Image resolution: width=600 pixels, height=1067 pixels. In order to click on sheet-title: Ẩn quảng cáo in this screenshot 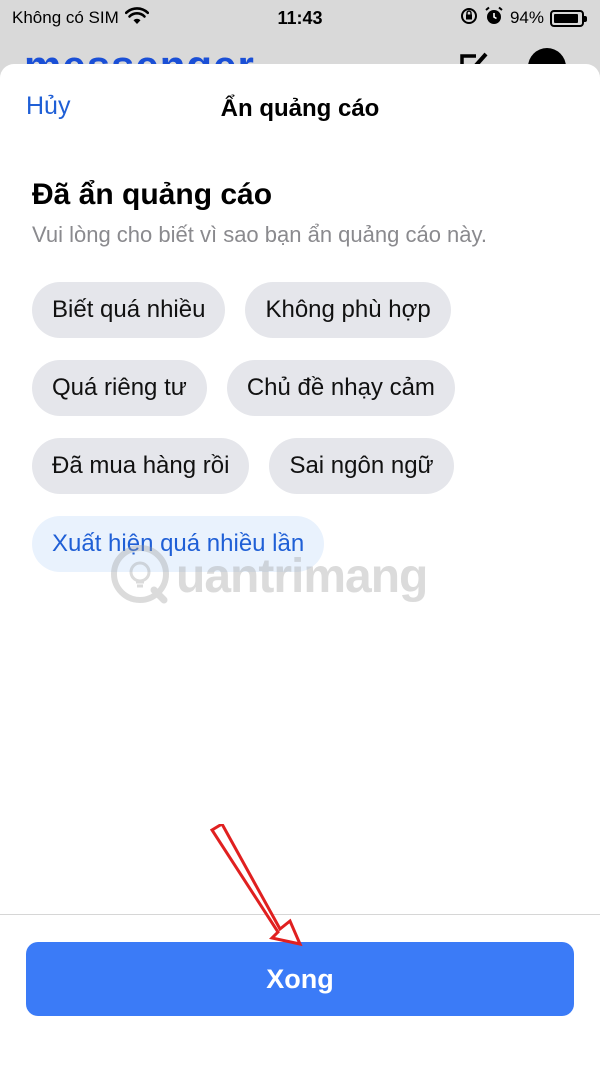, I will do `click(300, 108)`.